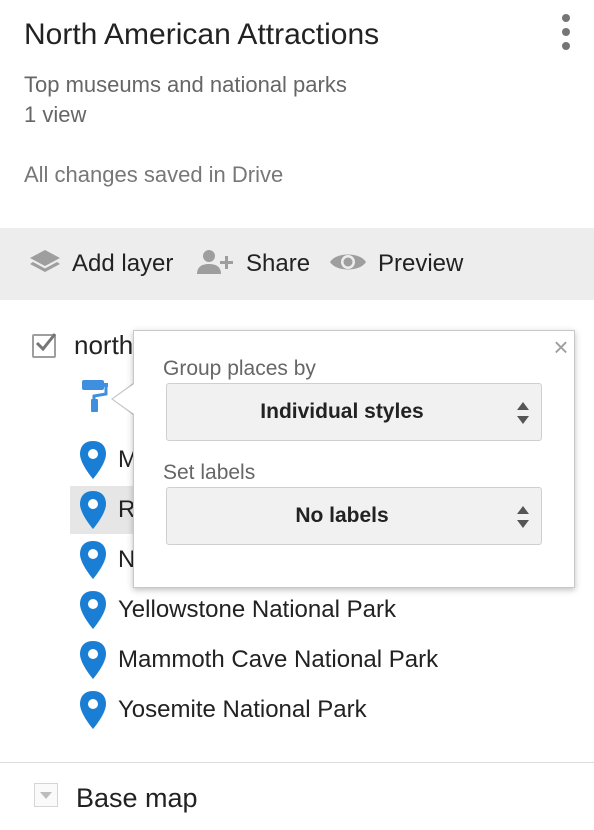 The width and height of the screenshot is (594, 830). What do you see at coordinates (137, 798) in the screenshot?
I see `base-map-label: Base map` at bounding box center [137, 798].